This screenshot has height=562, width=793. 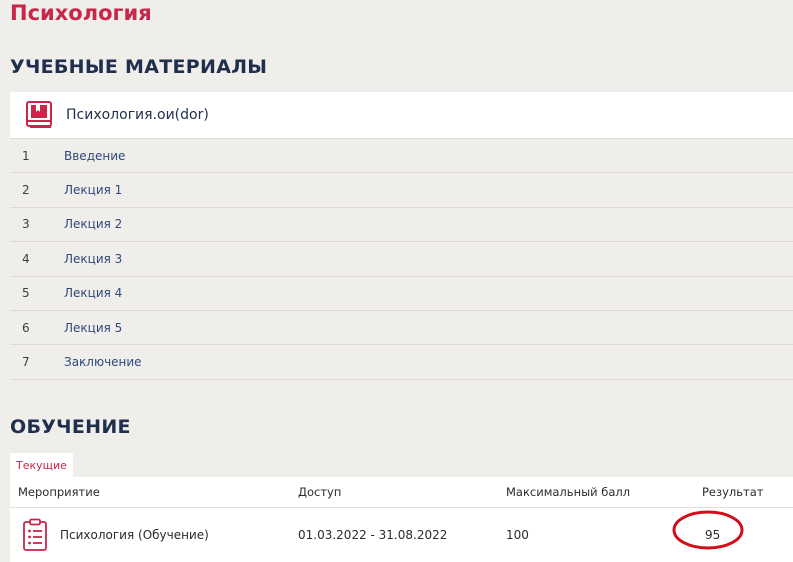 What do you see at coordinates (713, 535) in the screenshot?
I see `result-value: 95` at bounding box center [713, 535].